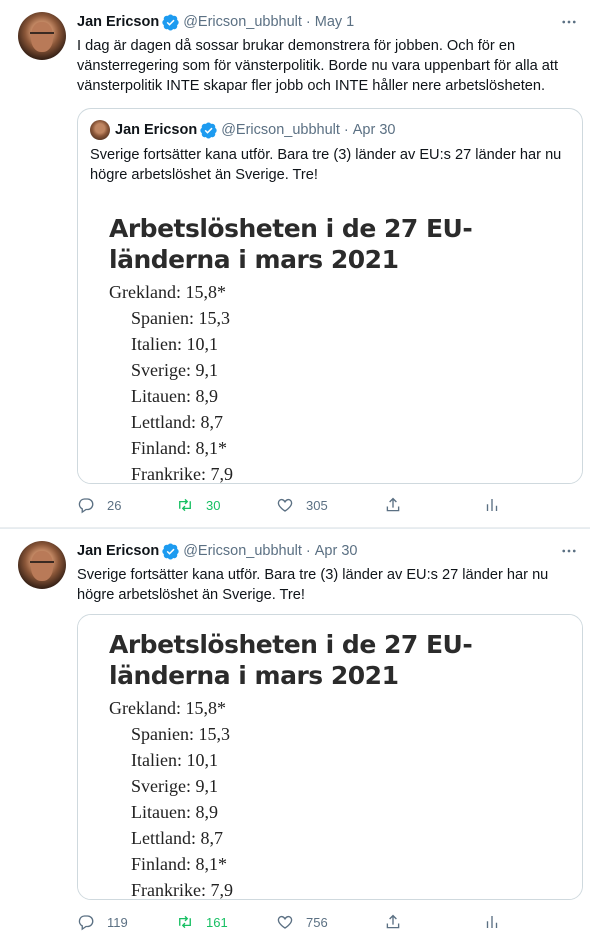 Image resolution: width=590 pixels, height=946 pixels. Describe the element at coordinates (114, 505) in the screenshot. I see `reply-count: 26` at that location.